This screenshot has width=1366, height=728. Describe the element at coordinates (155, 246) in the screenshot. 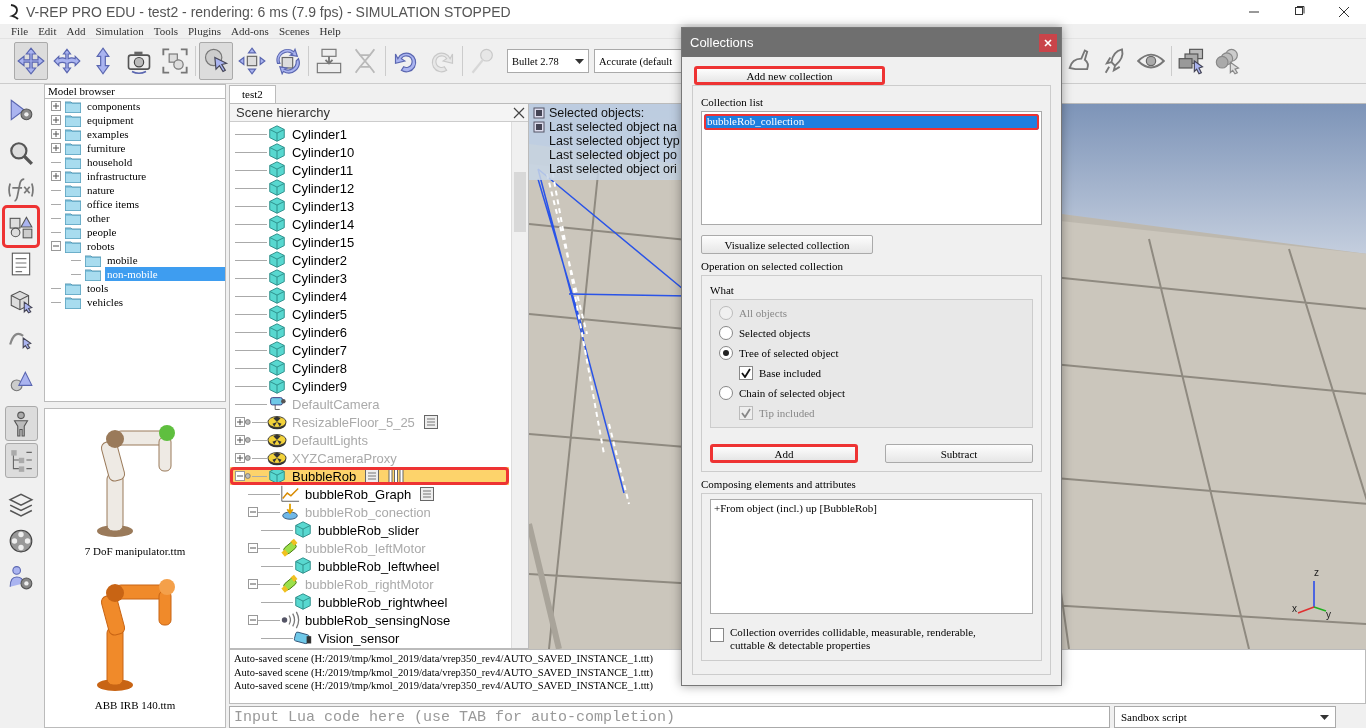

I see `tree-item: robots` at that location.